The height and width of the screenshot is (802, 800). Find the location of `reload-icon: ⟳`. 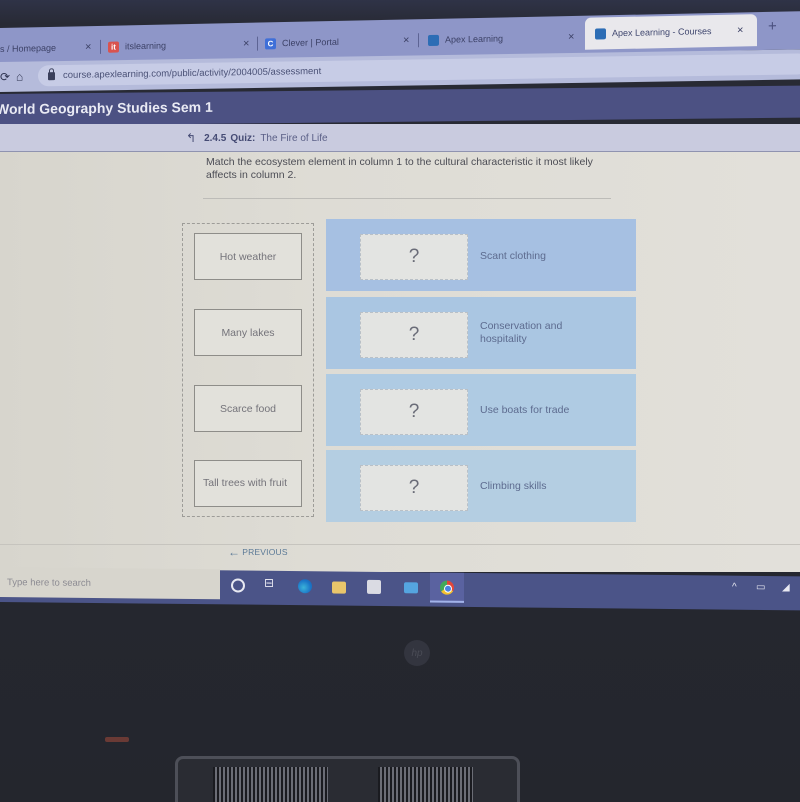

reload-icon: ⟳ is located at coordinates (5, 77).